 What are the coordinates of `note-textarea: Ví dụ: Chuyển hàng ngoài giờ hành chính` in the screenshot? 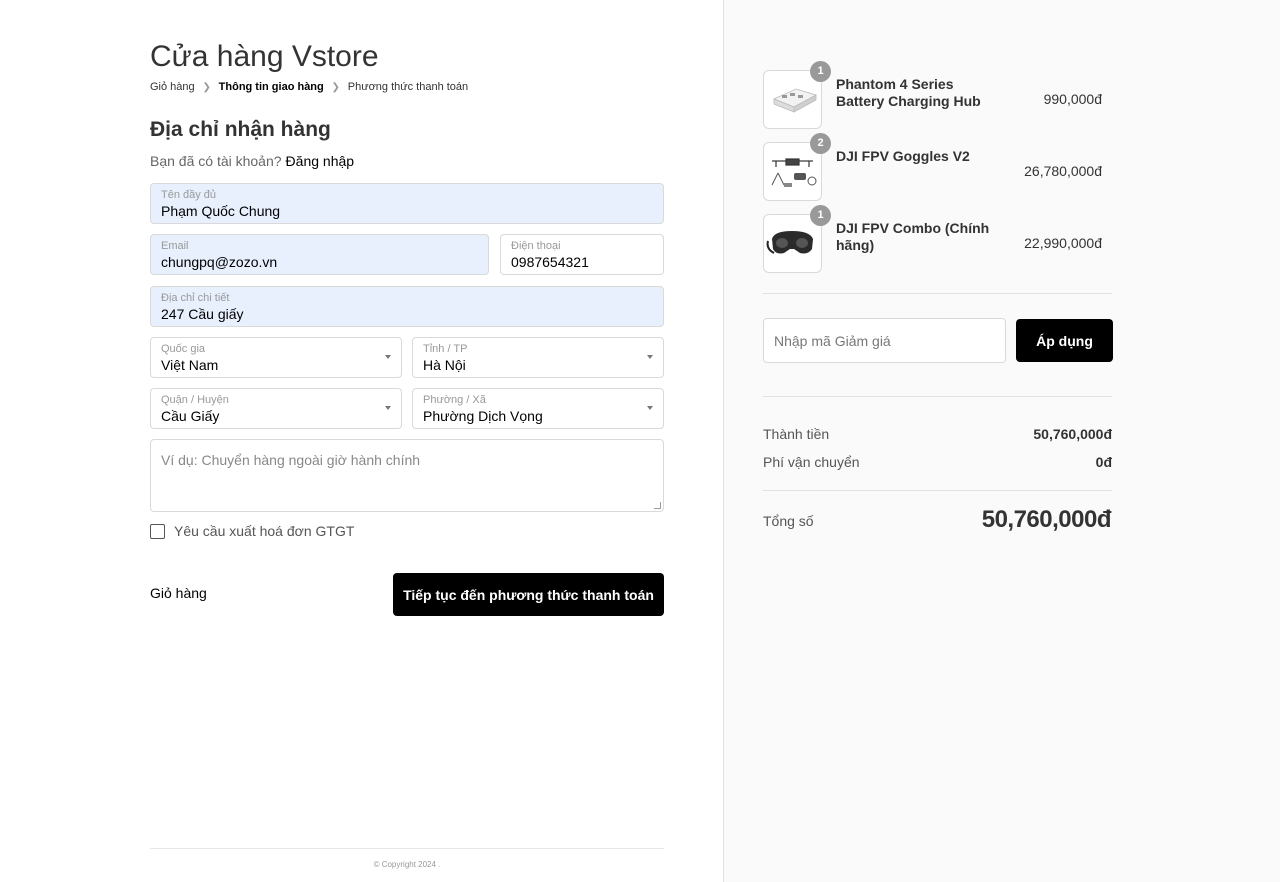 It's located at (407, 475).